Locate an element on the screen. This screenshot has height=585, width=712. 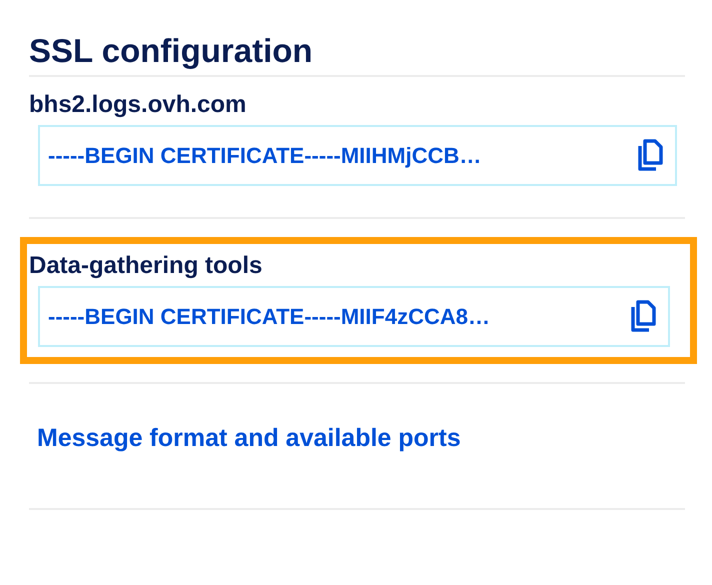
section-title: SSL configuration is located at coordinates (171, 51).